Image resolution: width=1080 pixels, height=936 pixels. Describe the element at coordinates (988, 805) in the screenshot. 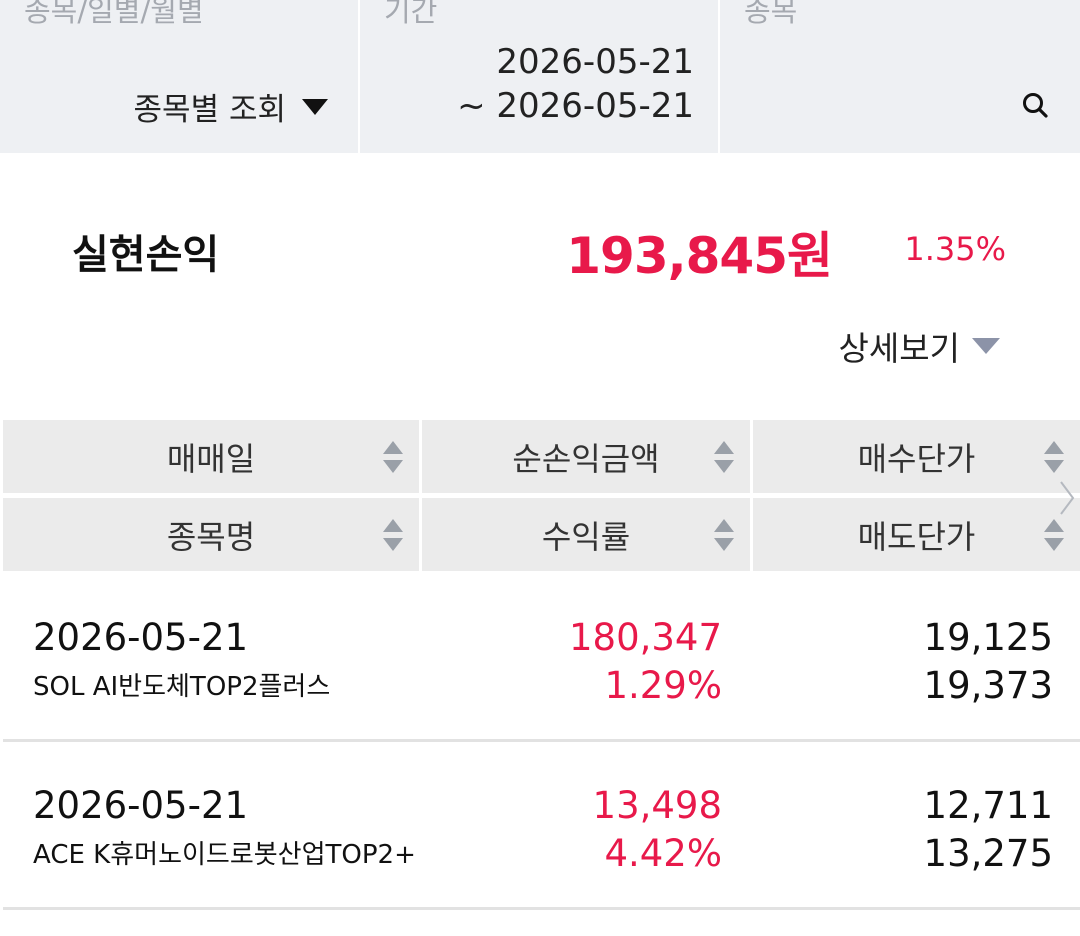

I see `buy-price: 12,711` at that location.